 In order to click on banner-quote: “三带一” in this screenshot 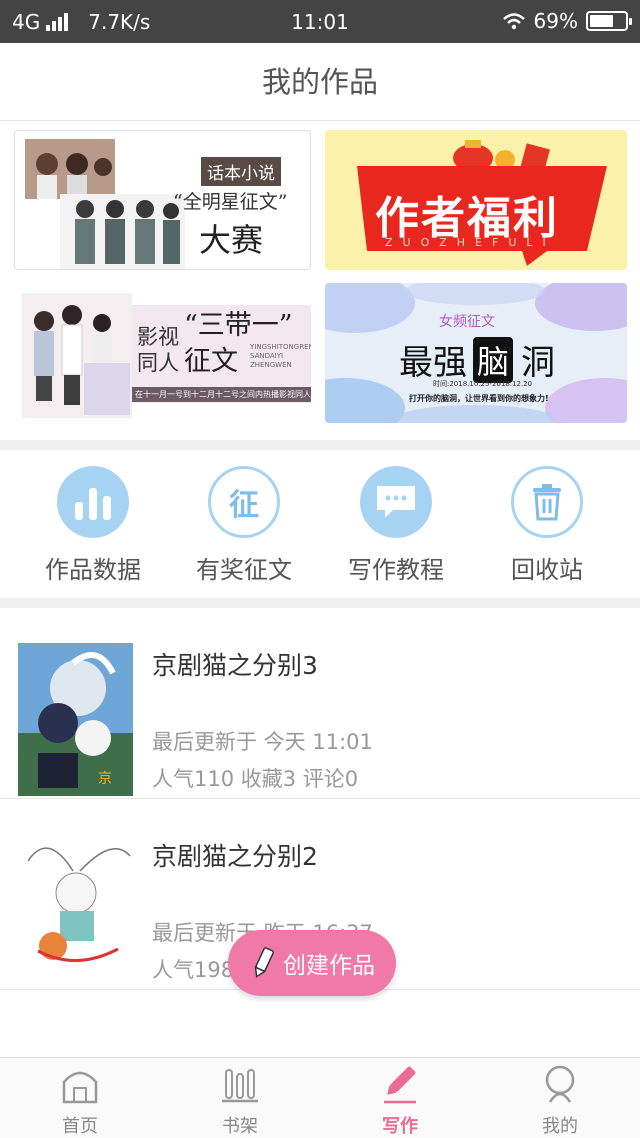, I will do `click(238, 325)`.